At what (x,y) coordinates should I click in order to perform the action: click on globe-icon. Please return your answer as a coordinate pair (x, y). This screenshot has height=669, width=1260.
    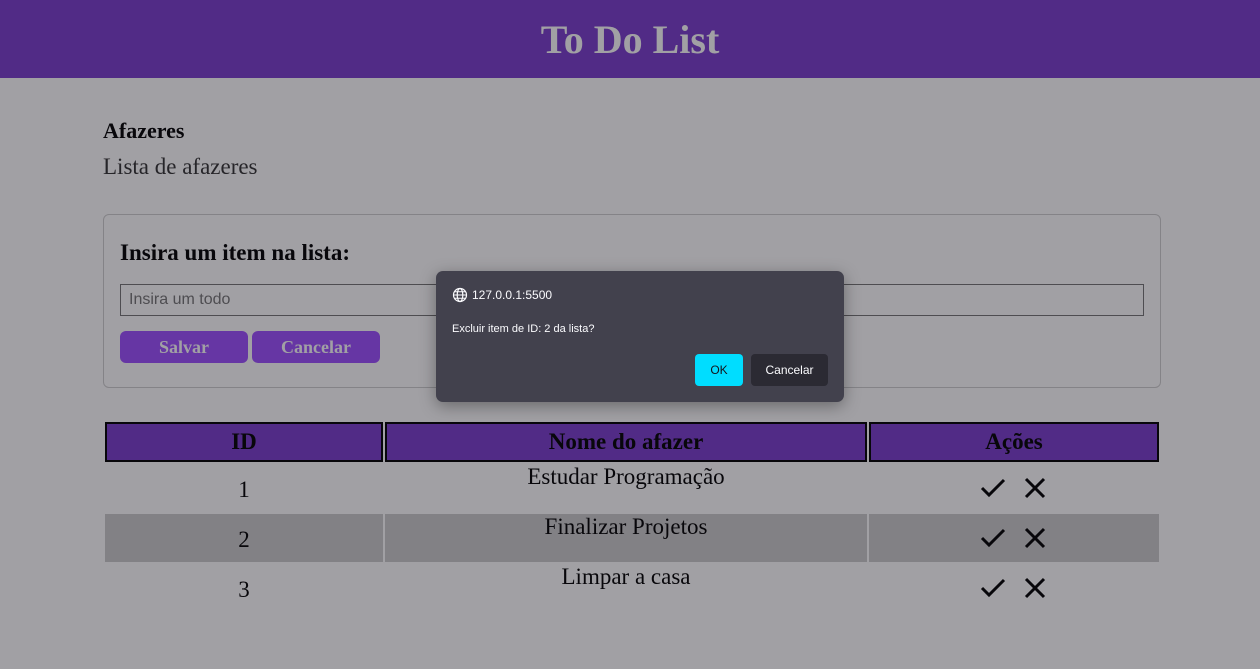
    Looking at the image, I should click on (460, 295).